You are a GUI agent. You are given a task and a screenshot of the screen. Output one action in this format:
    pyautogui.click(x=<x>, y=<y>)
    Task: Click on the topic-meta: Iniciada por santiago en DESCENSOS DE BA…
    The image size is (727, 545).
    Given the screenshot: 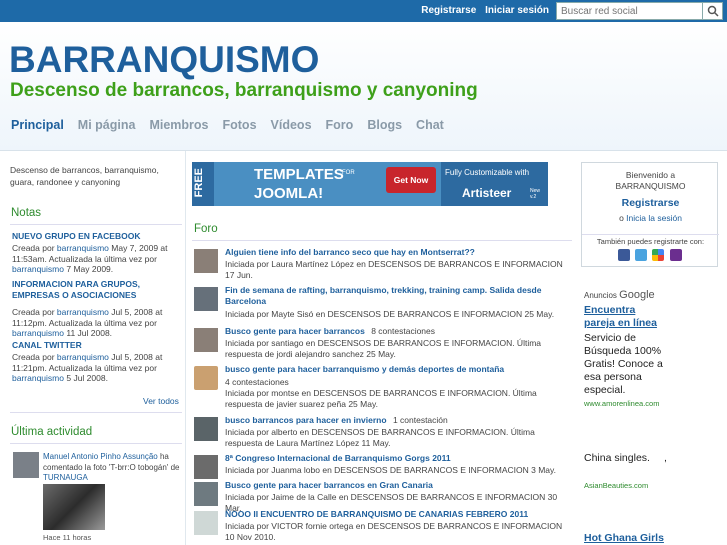 What is the action you would take?
    pyautogui.click(x=383, y=348)
    